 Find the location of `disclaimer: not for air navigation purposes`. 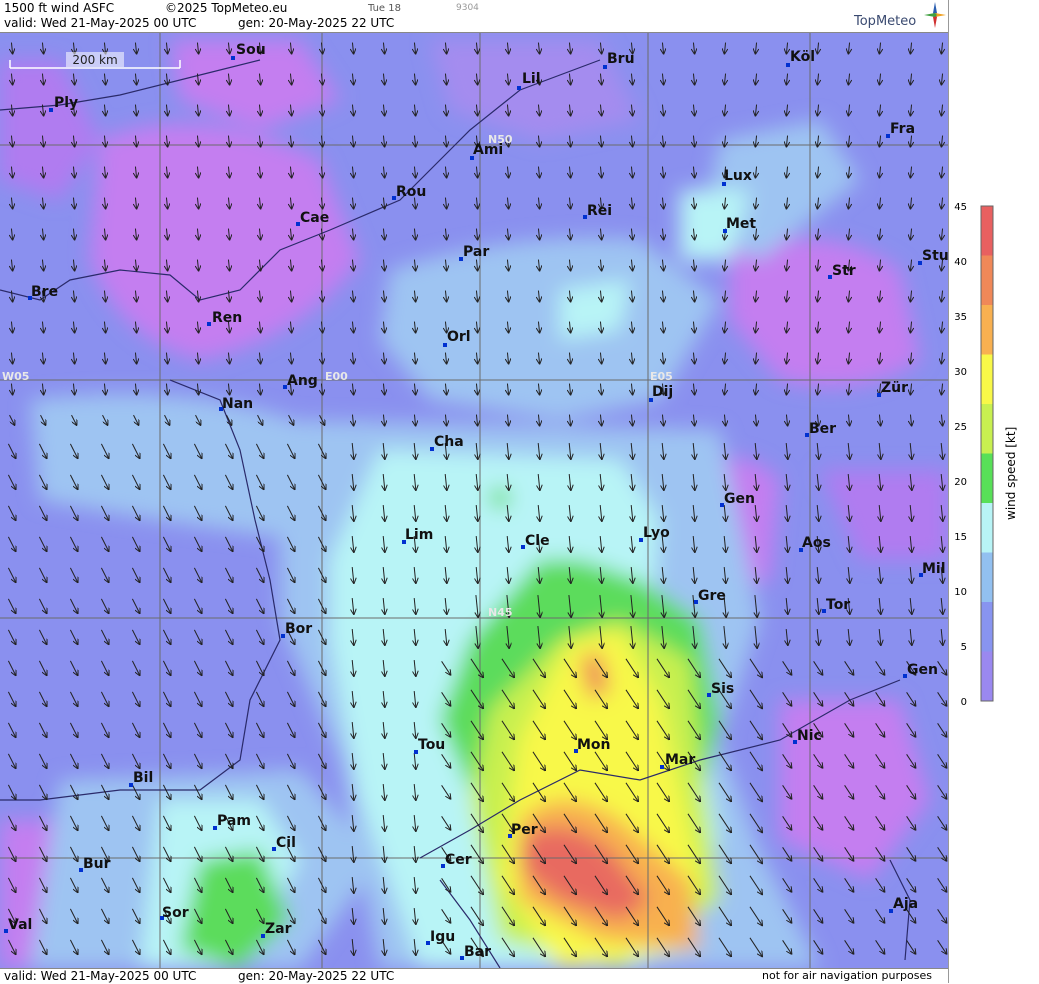

disclaimer: not for air navigation purposes is located at coordinates (847, 975).